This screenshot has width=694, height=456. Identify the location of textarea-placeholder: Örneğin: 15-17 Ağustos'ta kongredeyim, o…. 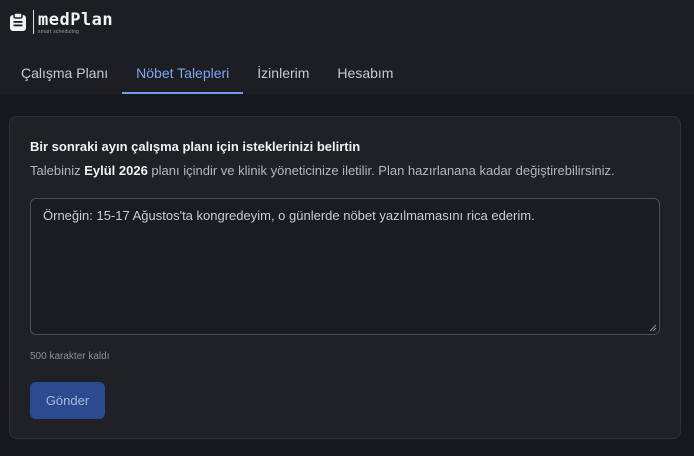
(289, 215).